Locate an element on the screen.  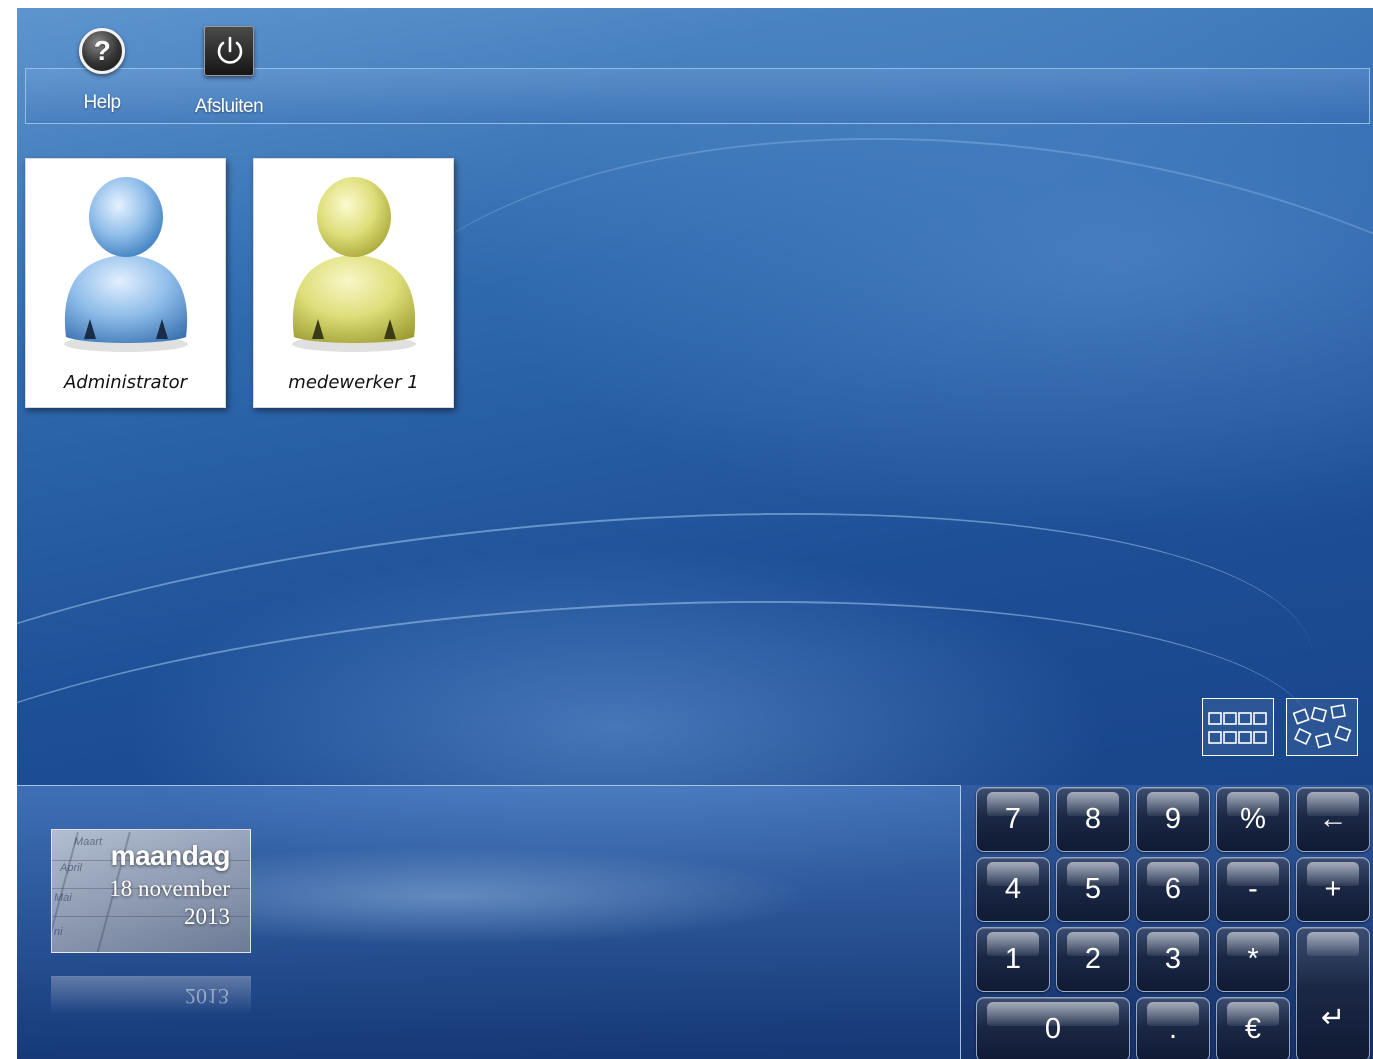
weekday: maandag is located at coordinates (170, 855).